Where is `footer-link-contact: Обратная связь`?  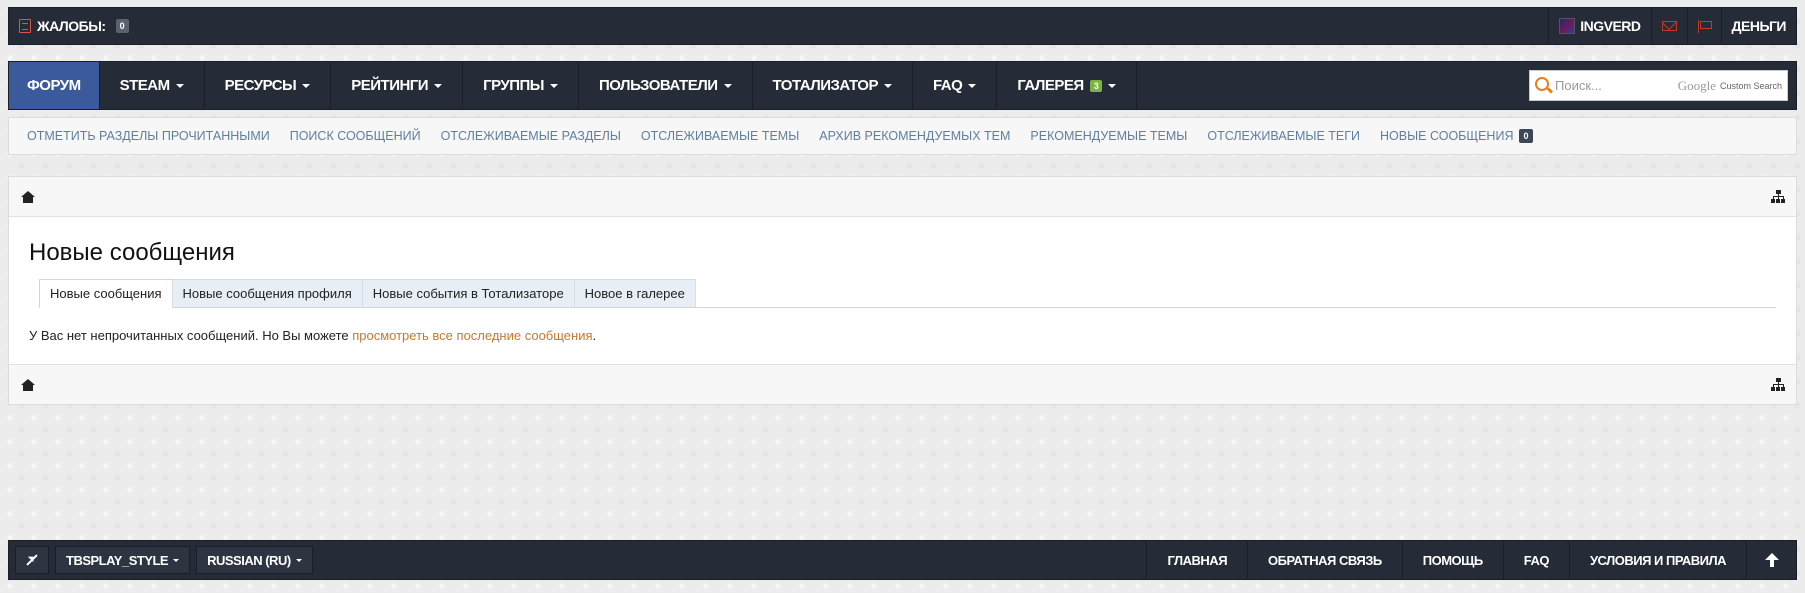
footer-link-contact: Обратная связь is located at coordinates (1324, 560).